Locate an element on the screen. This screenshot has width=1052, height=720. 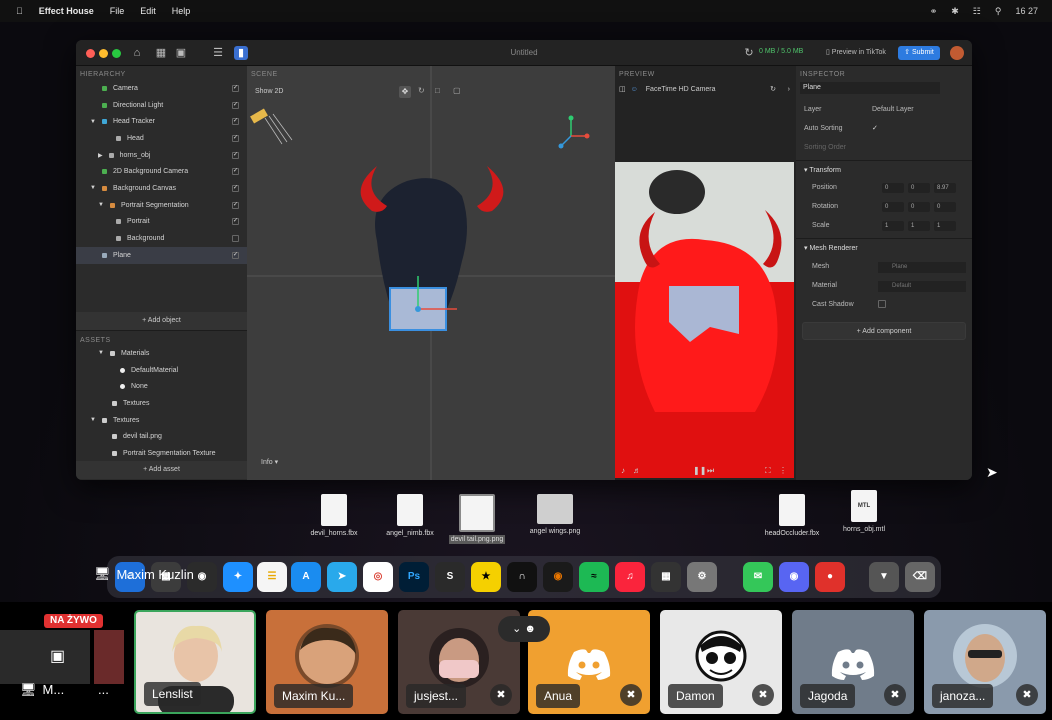
search-icon: ⚲ is located at coordinates (998, 11).